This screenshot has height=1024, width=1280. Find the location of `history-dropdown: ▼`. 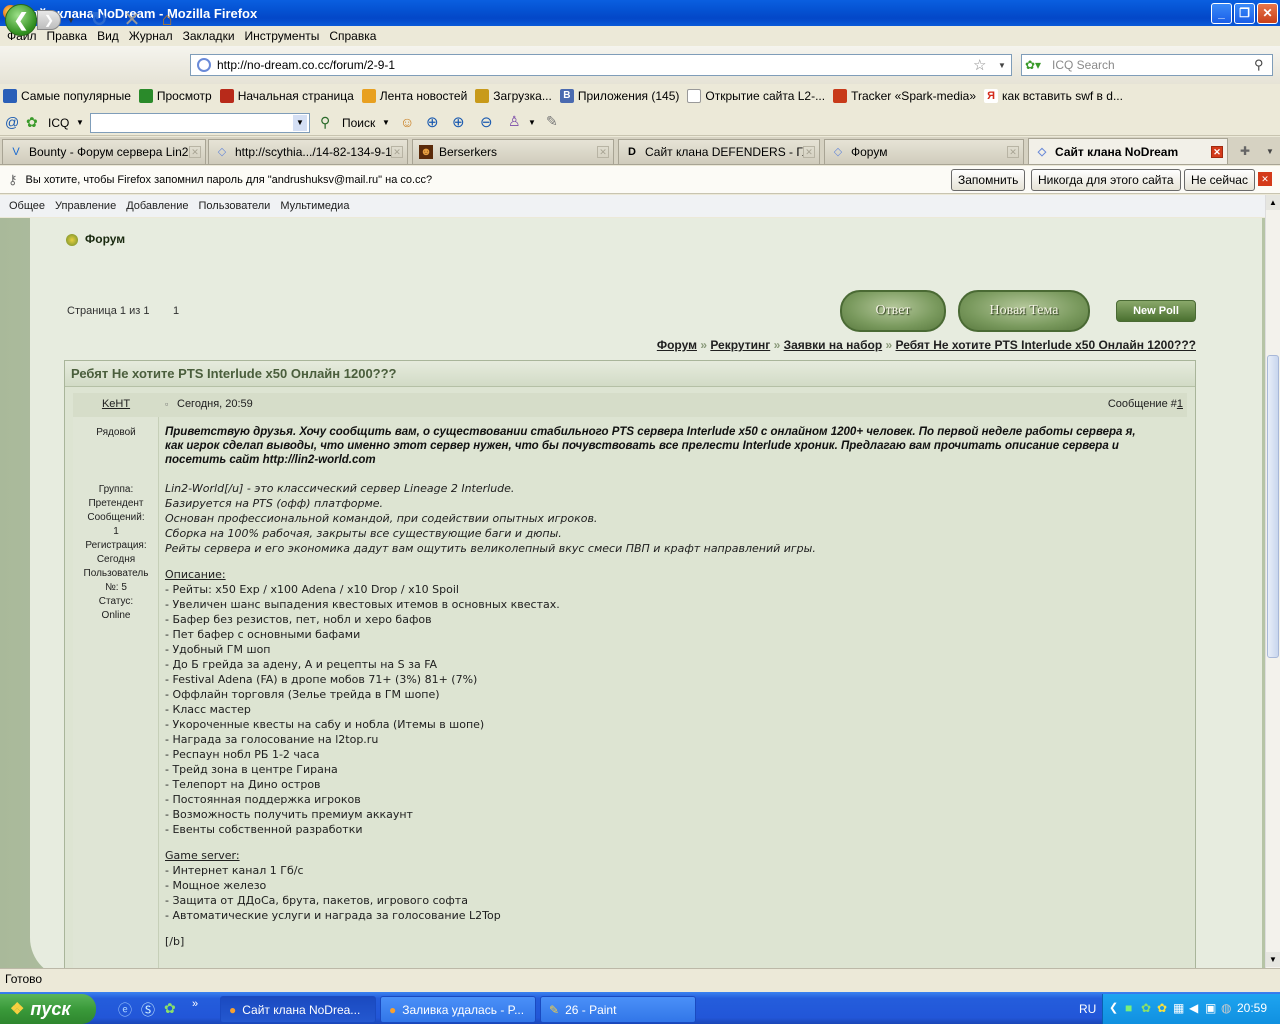

history-dropdown: ▼ is located at coordinates (71, 20).